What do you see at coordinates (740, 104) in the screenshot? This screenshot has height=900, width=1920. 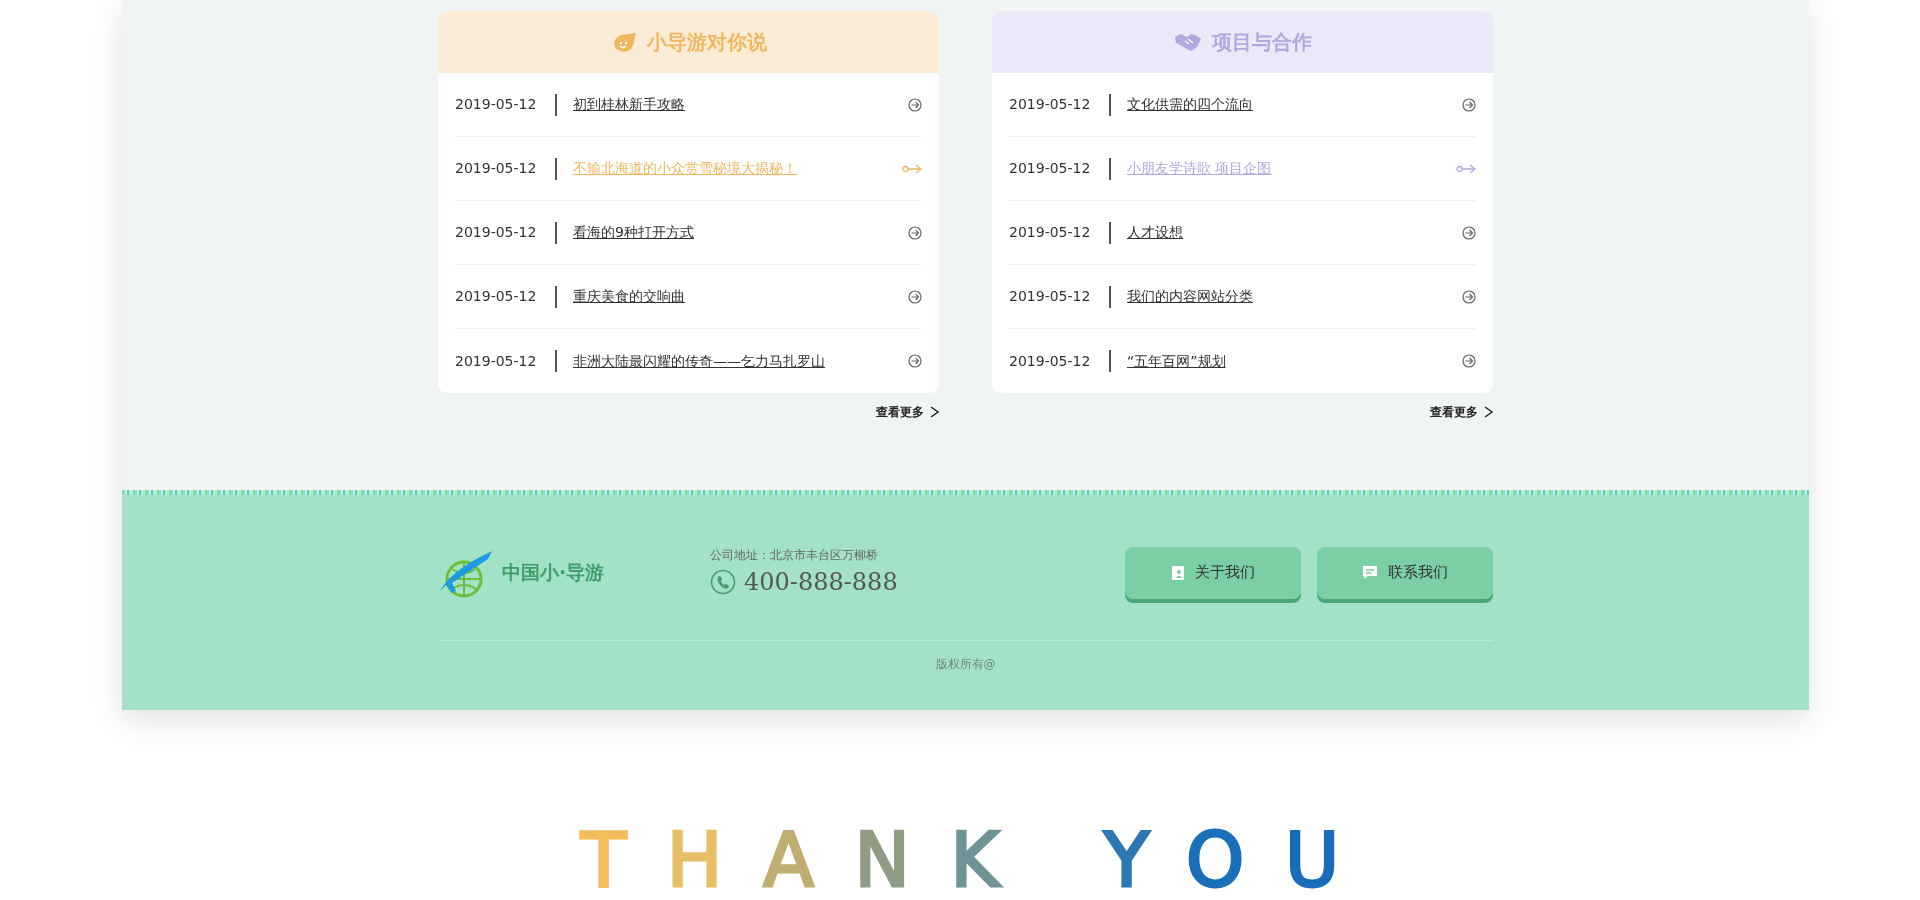 I see `article-link: 初到桂林新手攻略` at bounding box center [740, 104].